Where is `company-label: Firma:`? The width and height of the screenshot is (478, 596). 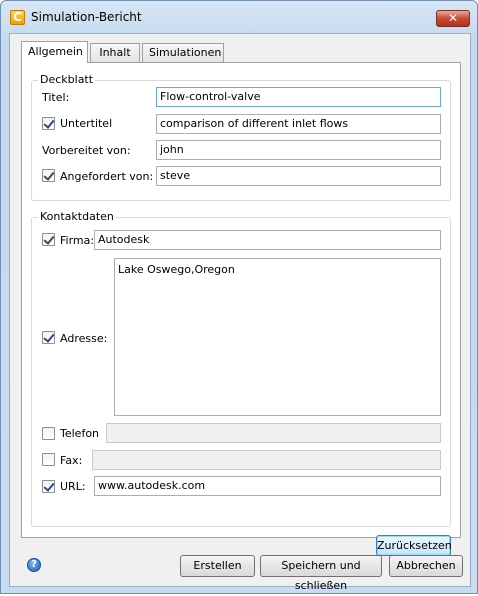 company-label: Firma: is located at coordinates (77, 240).